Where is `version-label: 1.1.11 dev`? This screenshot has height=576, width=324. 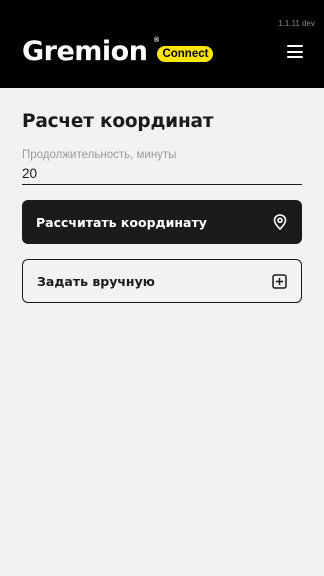
version-label: 1.1.11 dev is located at coordinates (296, 23).